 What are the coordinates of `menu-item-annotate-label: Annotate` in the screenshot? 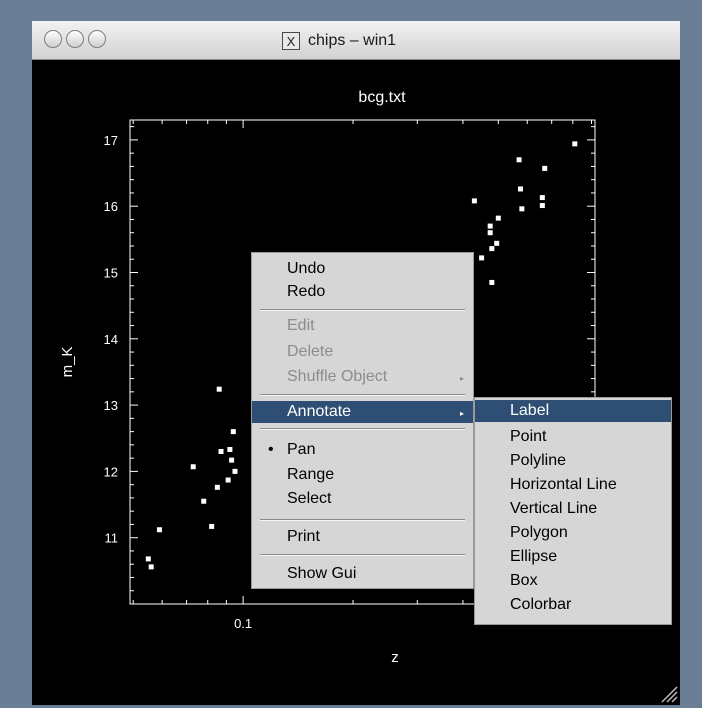 It's located at (319, 411).